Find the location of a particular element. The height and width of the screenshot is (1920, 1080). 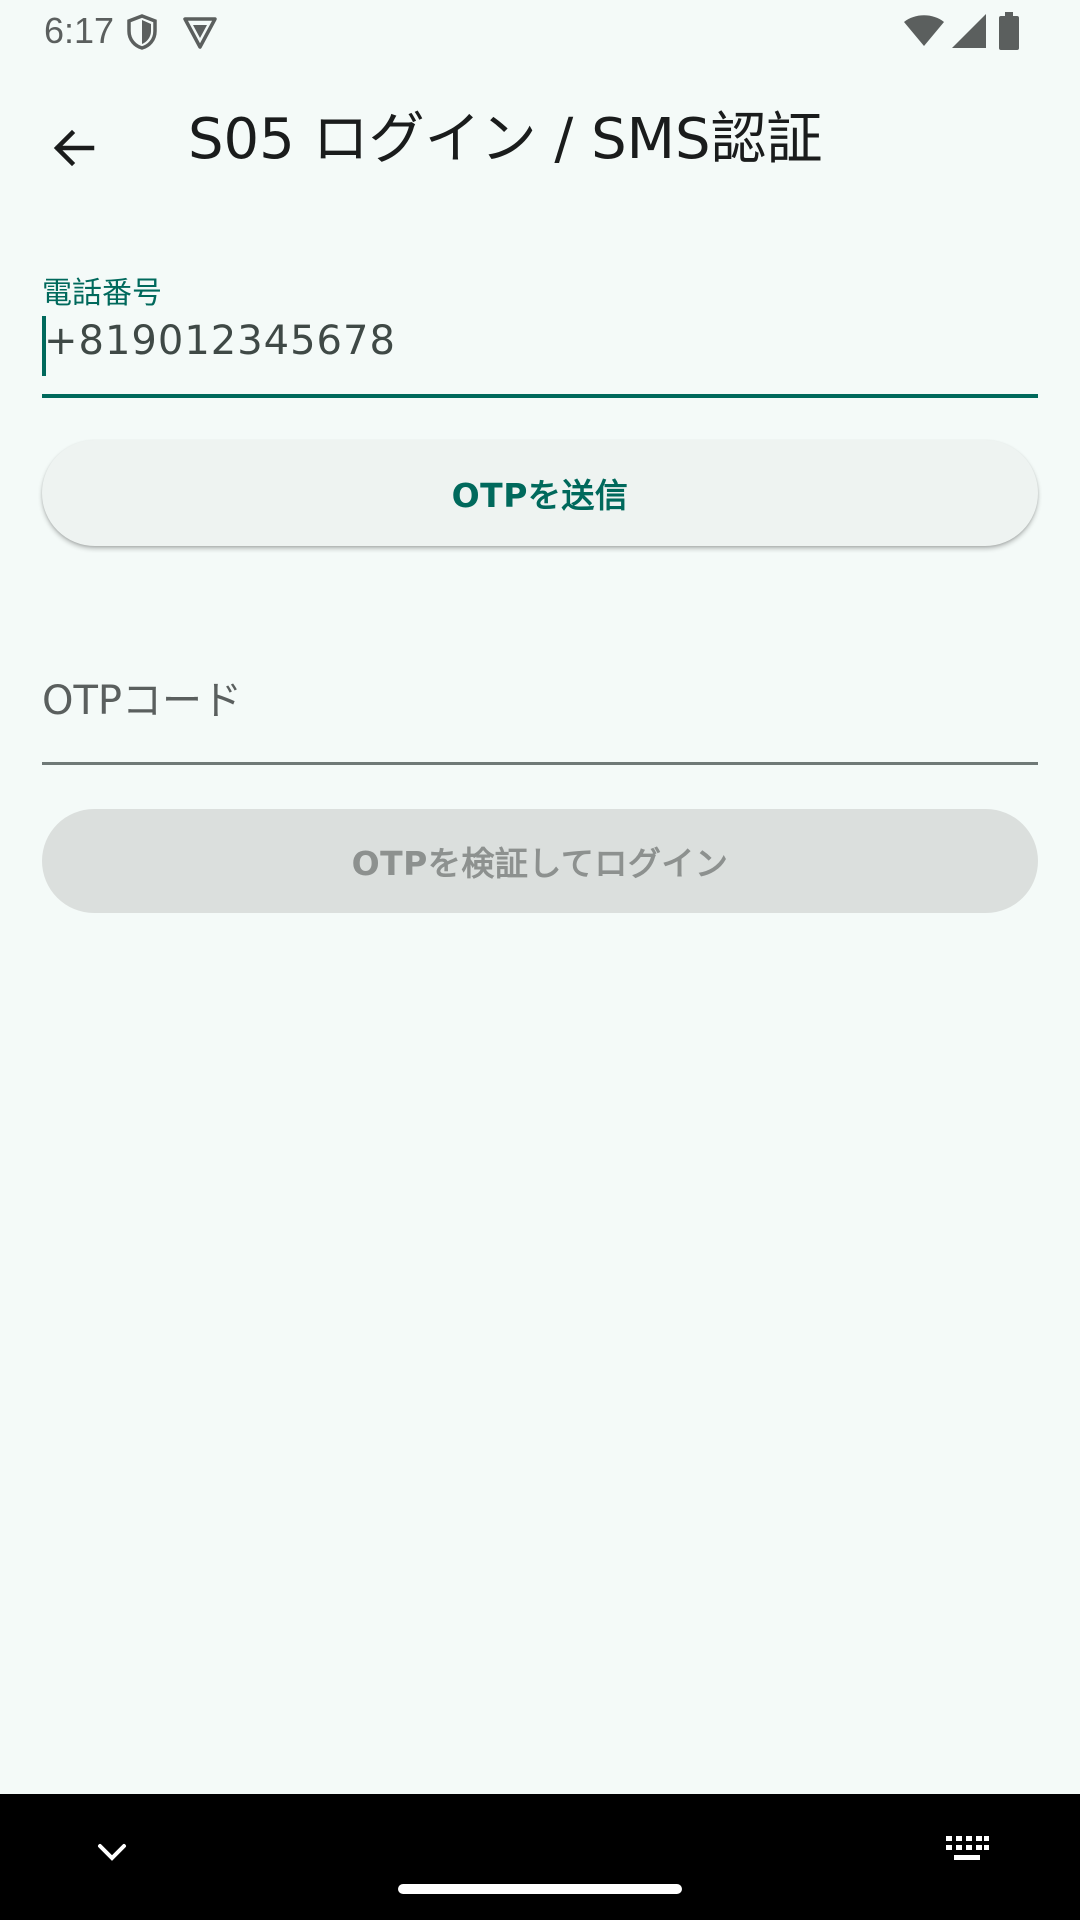

phone-number-field: 電話番号 +819012345678 is located at coordinates (540, 333).